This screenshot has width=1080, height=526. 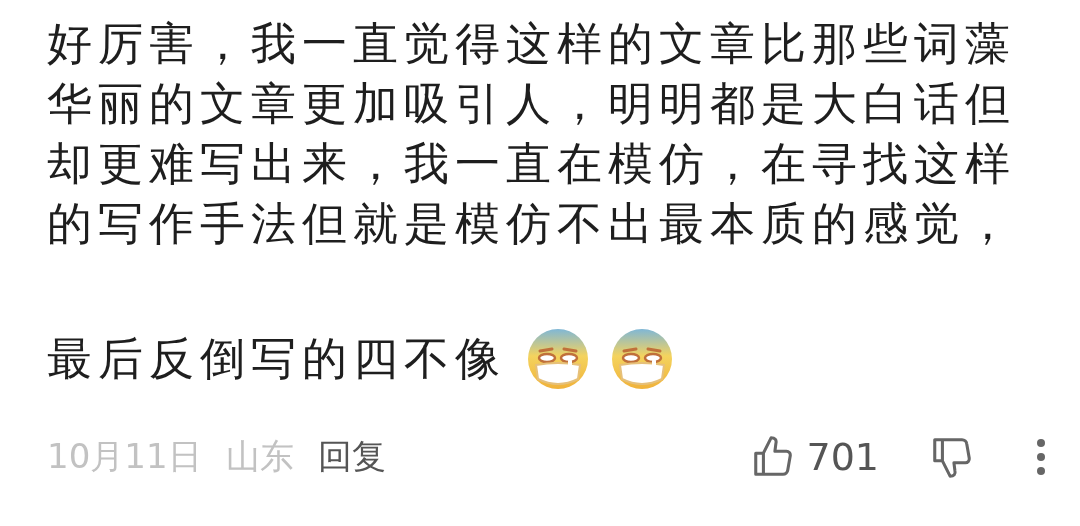 What do you see at coordinates (276, 359) in the screenshot?
I see `comment-text-line: 最后反倒写的四不像` at bounding box center [276, 359].